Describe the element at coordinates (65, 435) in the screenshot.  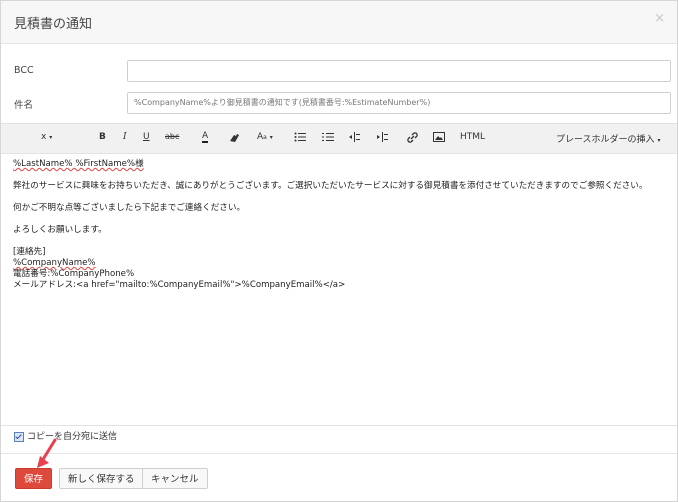
I see `copy-to-self-option: コピーを自分宛に送信` at that location.